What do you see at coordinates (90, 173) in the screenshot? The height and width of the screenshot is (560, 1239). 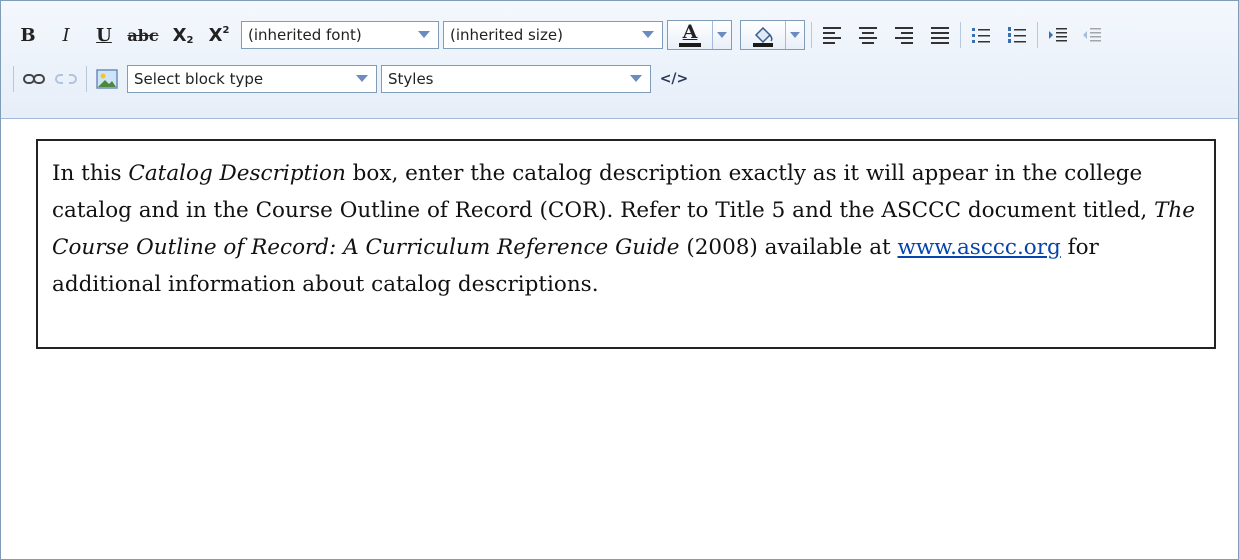 I see `content-text-1: In this` at bounding box center [90, 173].